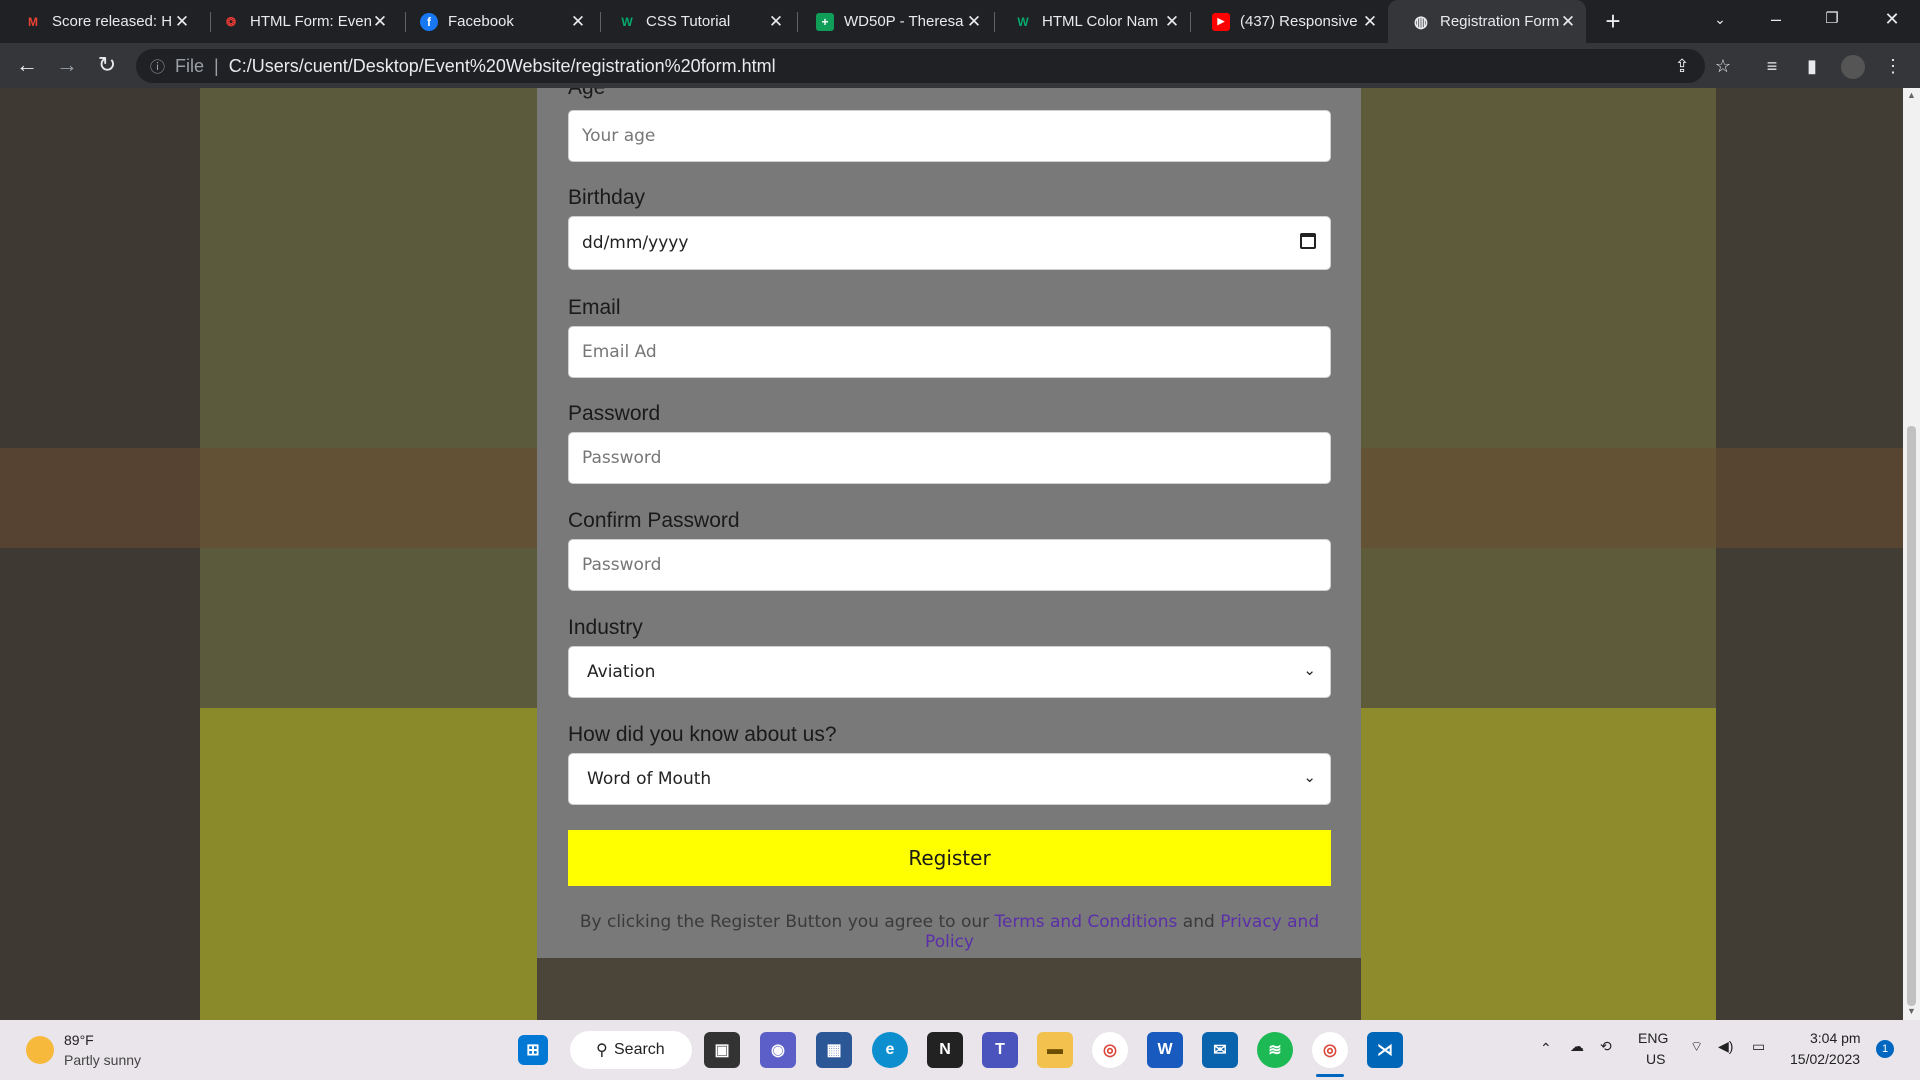  What do you see at coordinates (1546, 1048) in the screenshot?
I see `tray-chevron-up-icon: ⌃` at bounding box center [1546, 1048].